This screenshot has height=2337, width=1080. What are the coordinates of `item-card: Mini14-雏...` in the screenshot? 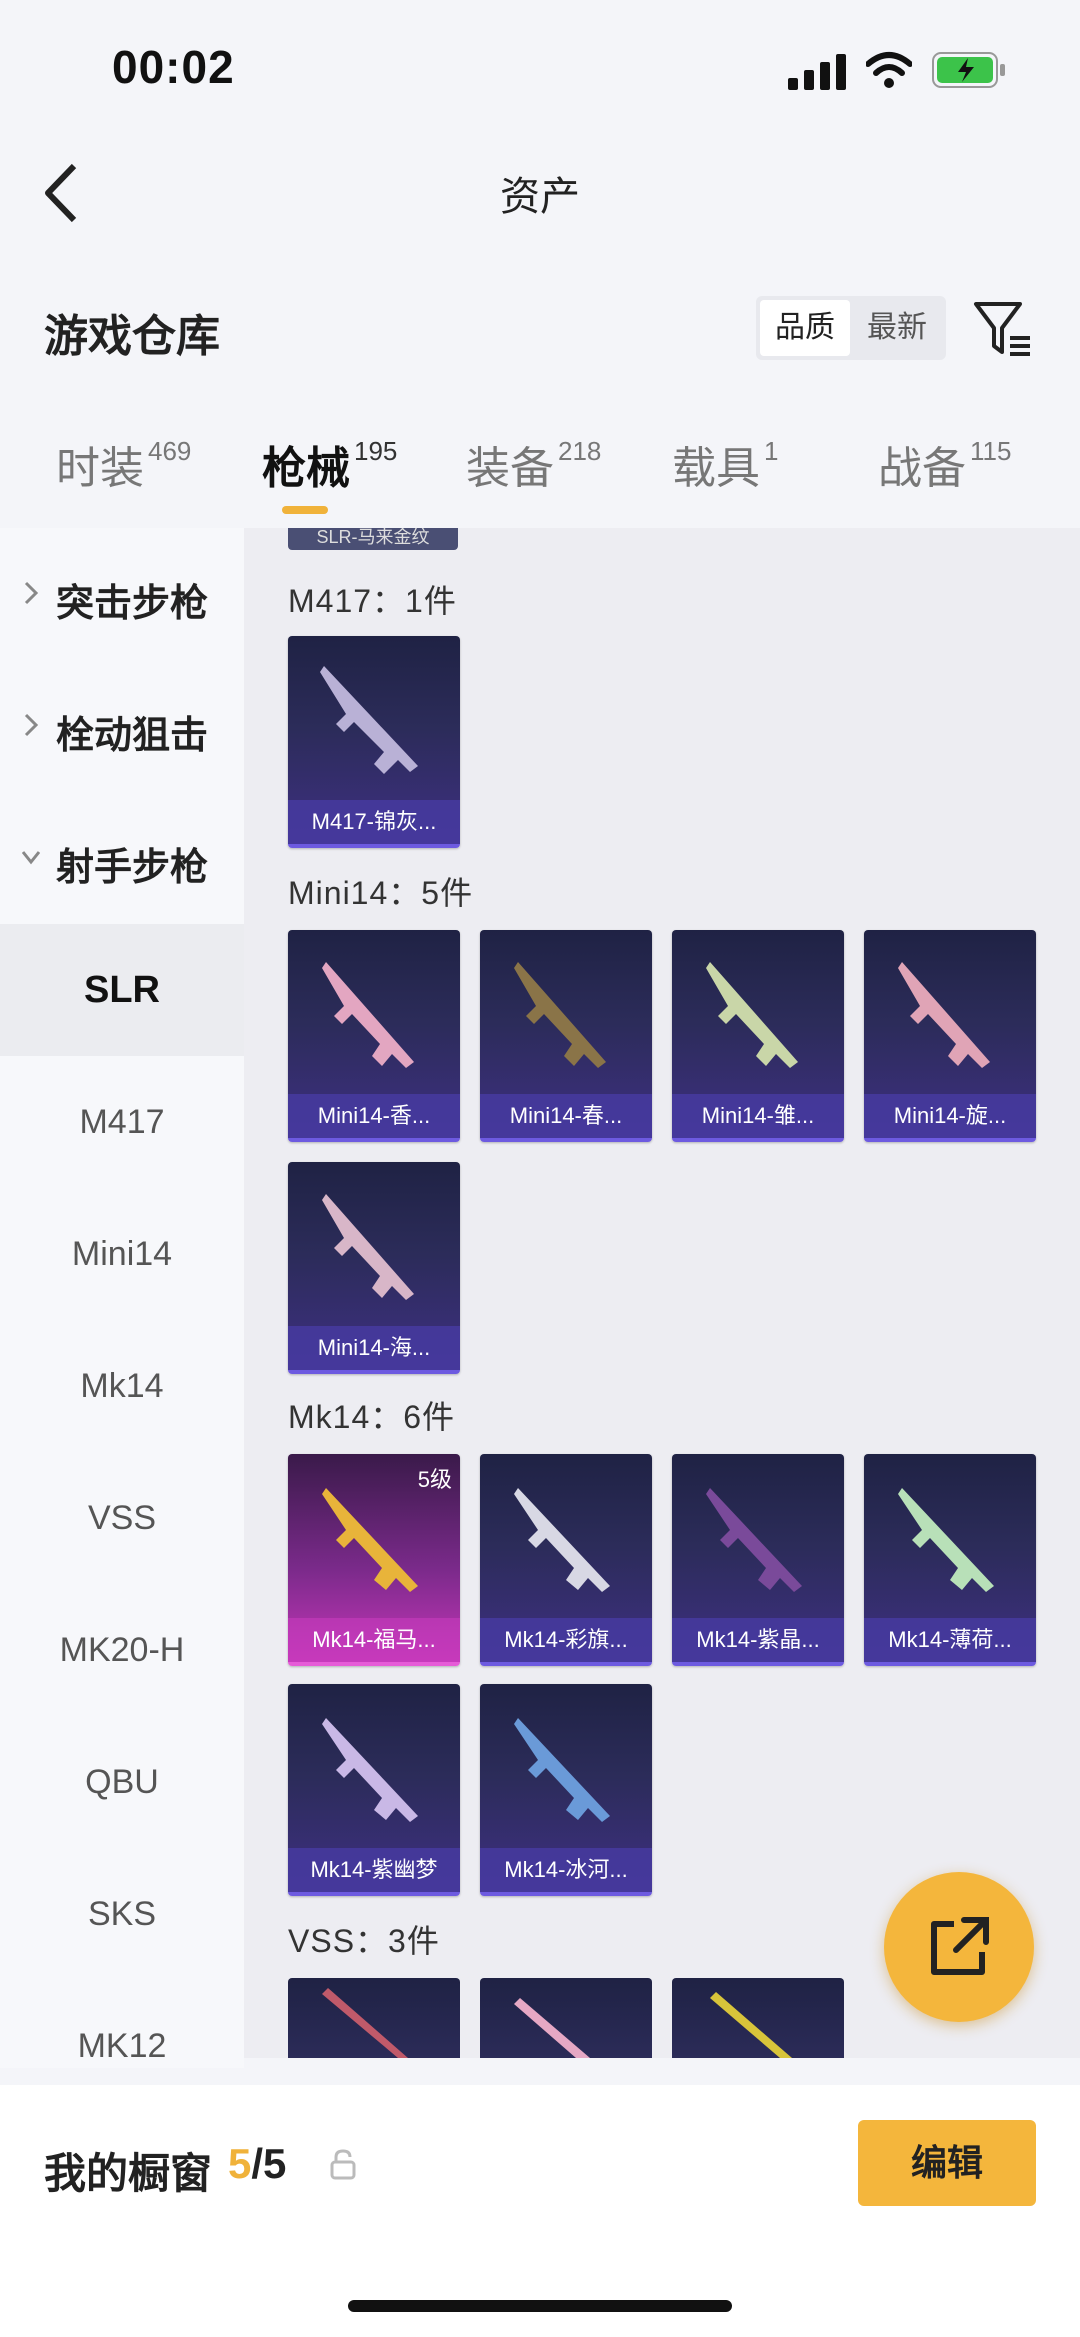 It's located at (758, 1036).